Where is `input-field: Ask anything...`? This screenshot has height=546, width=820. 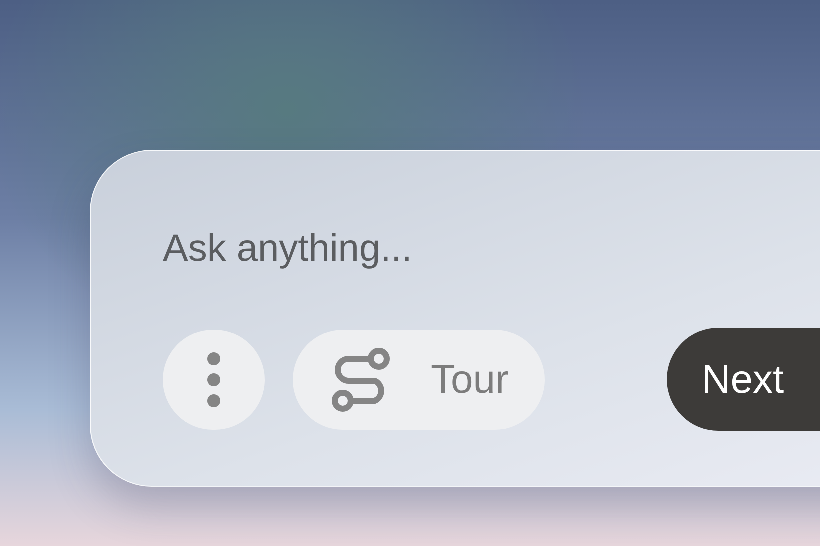 input-field: Ask anything... is located at coordinates (483, 249).